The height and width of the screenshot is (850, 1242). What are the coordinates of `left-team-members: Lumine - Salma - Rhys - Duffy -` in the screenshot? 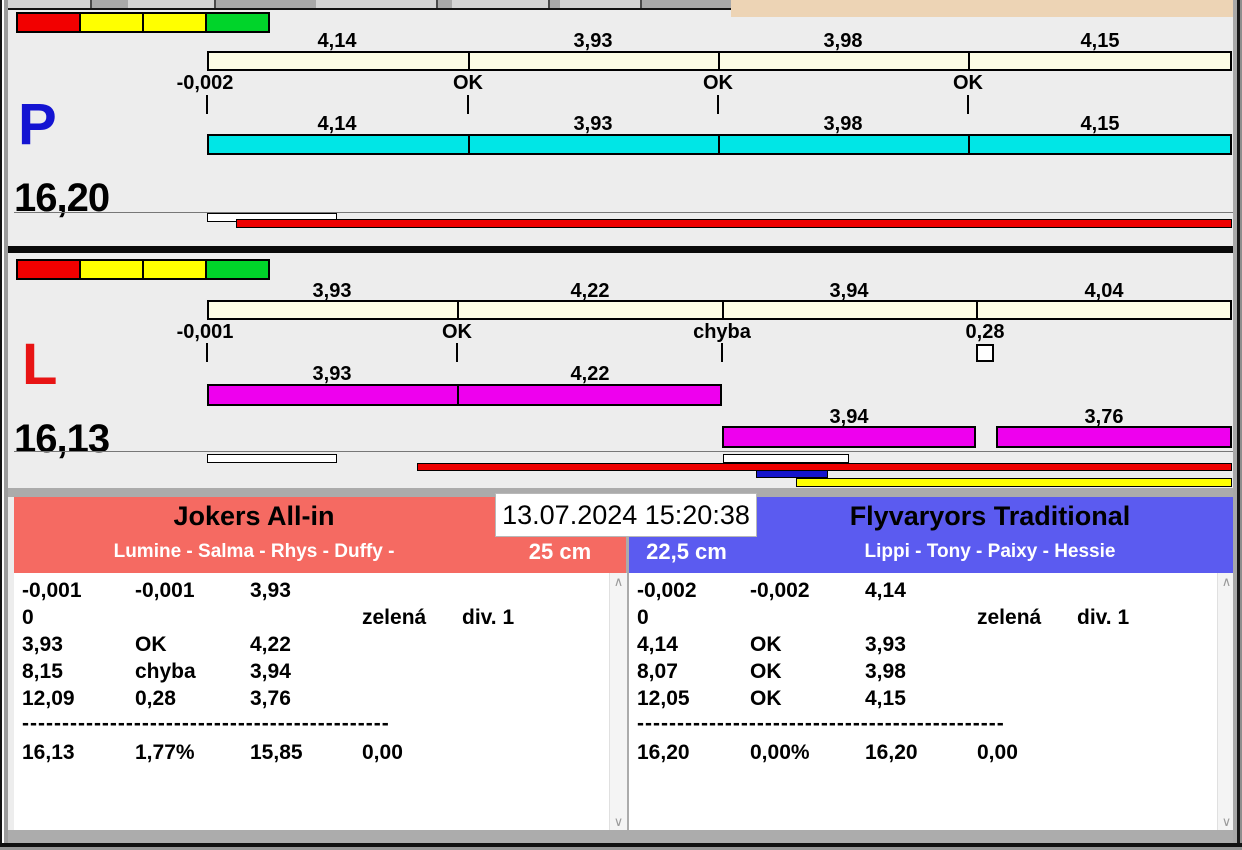 It's located at (254, 551).